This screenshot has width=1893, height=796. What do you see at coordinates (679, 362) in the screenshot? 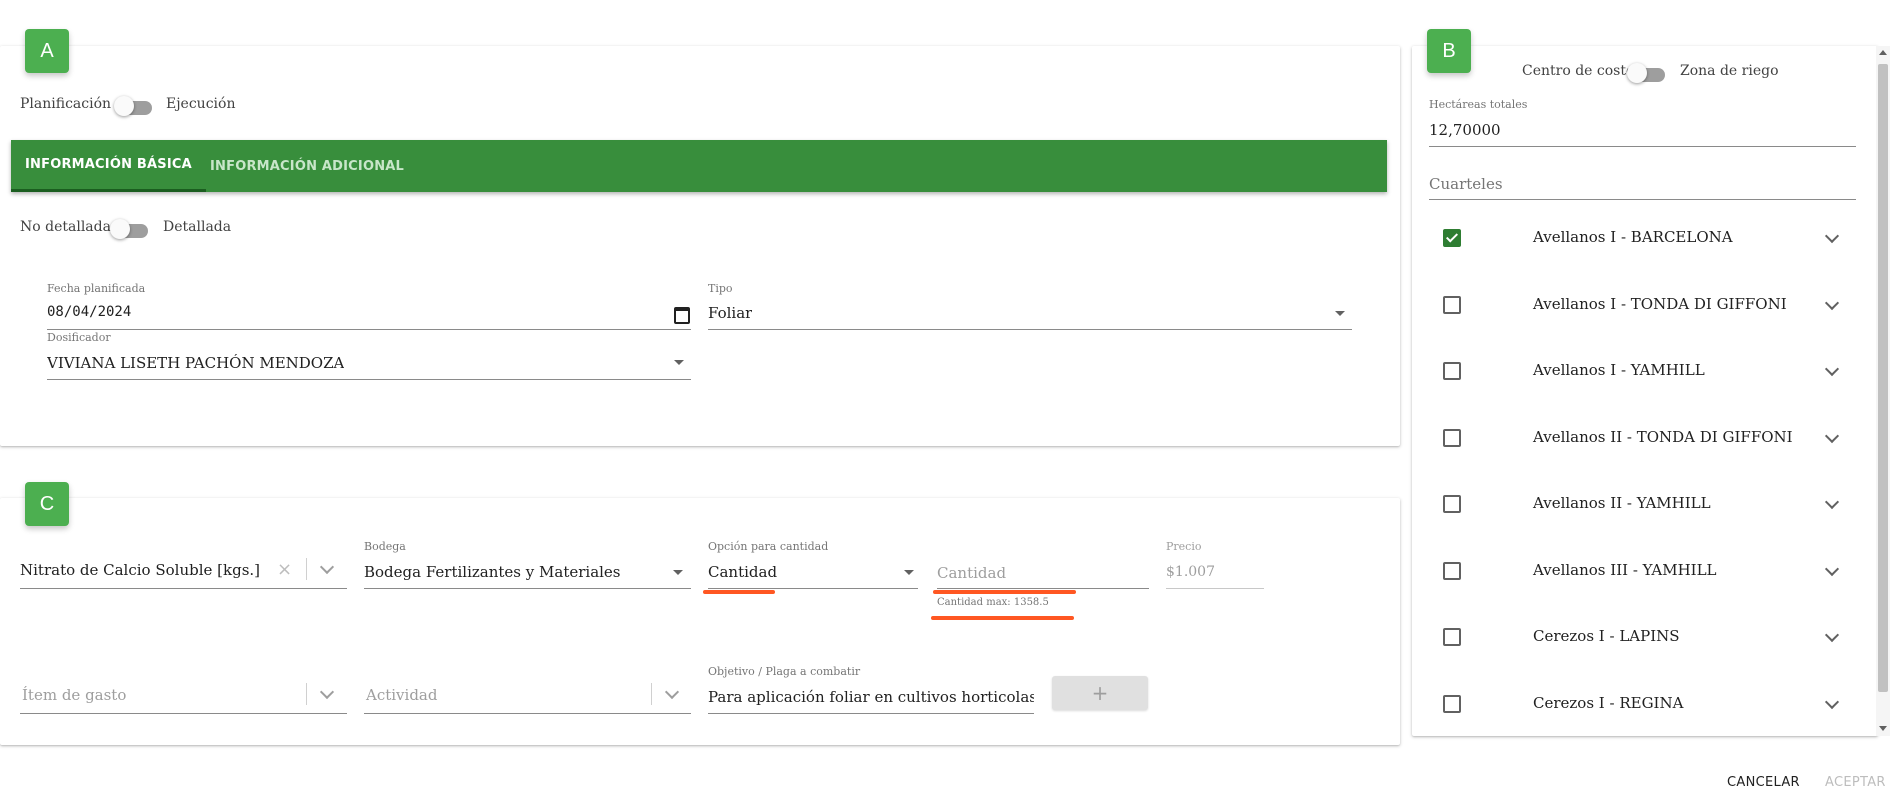
I see `dosificador-dropdown-icon` at bounding box center [679, 362].